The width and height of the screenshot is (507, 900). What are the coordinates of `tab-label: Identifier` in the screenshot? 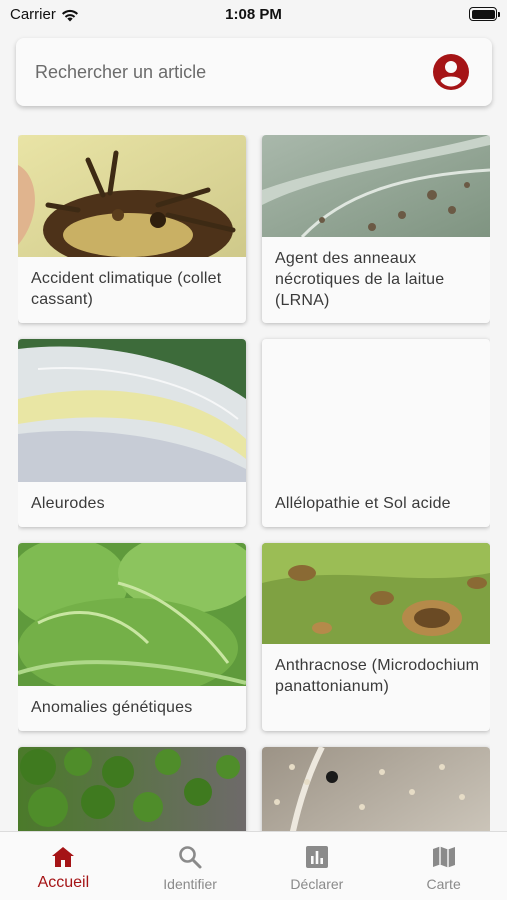 It's located at (190, 884).